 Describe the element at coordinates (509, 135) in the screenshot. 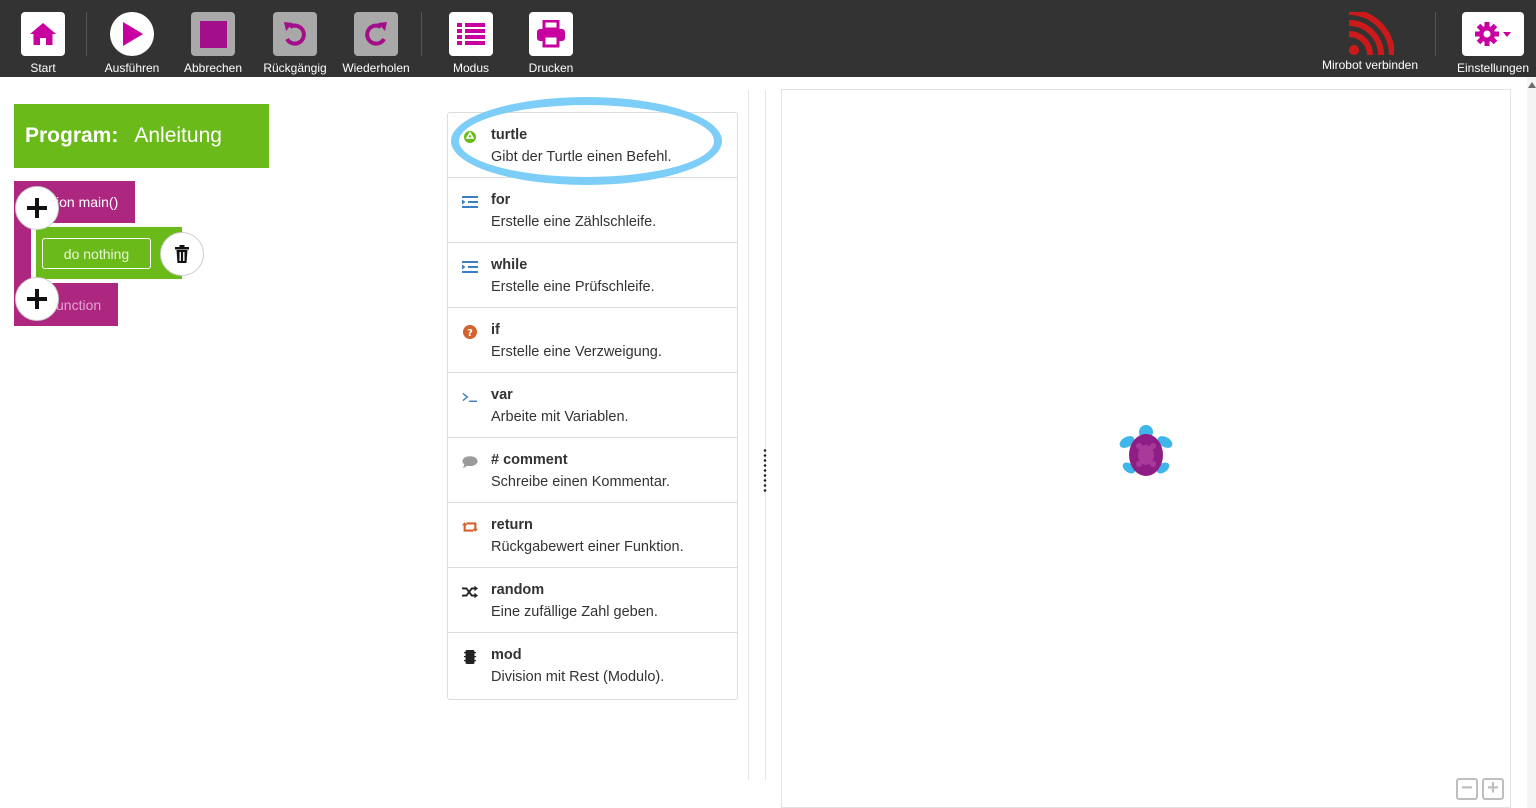

I see `command-name: turtle` at that location.